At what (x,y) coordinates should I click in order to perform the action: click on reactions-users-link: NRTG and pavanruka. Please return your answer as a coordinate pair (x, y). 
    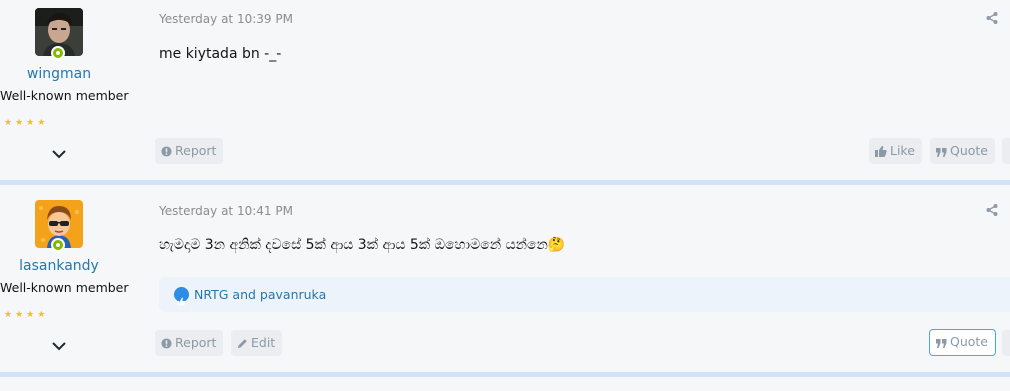
    Looking at the image, I should click on (260, 294).